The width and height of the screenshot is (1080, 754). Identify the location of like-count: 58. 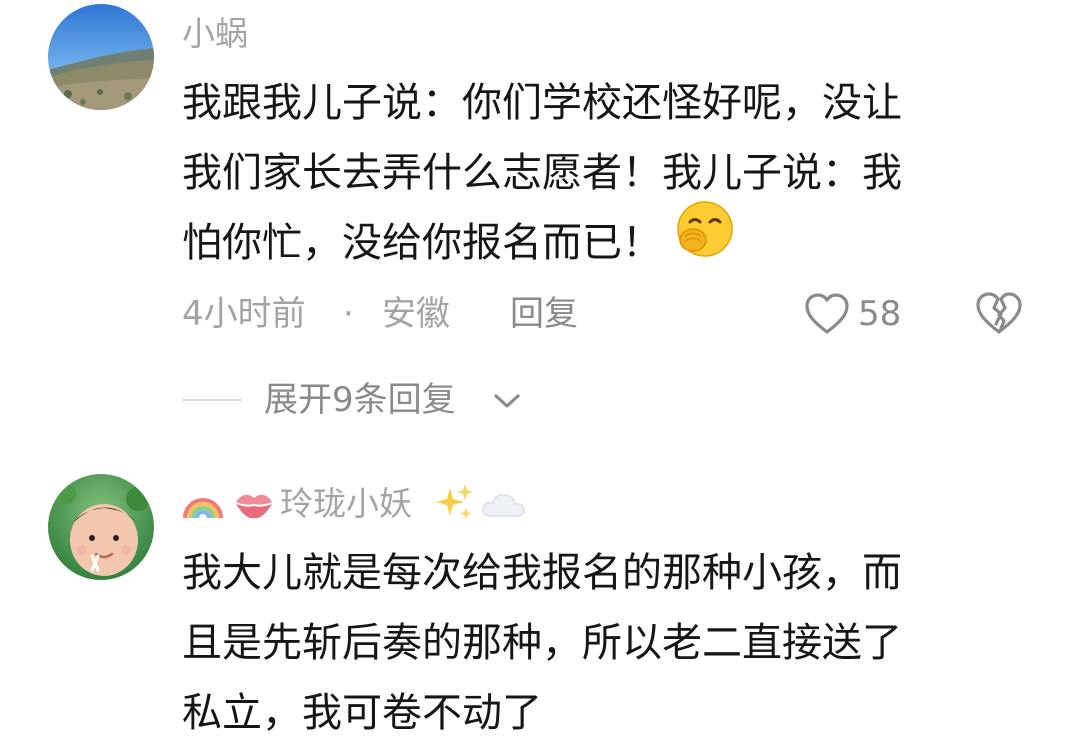
(880, 314).